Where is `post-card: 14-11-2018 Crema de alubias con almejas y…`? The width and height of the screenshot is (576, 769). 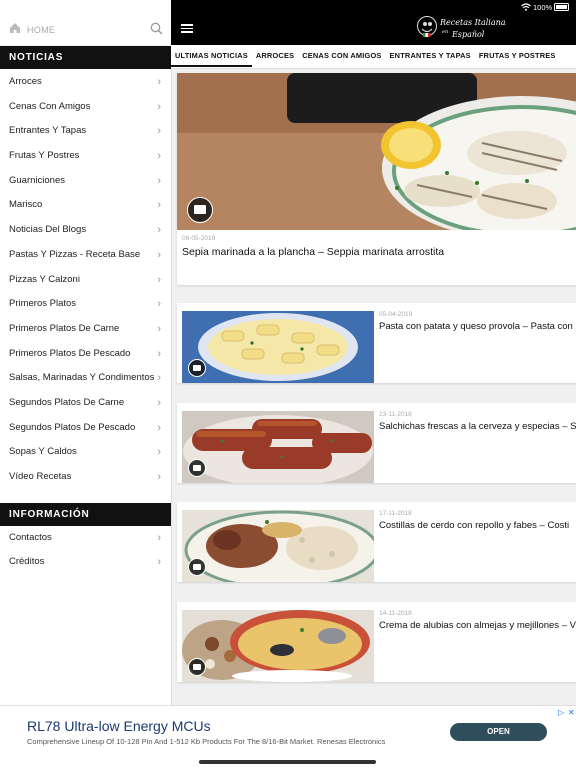
post-card: 14-11-2018 Crema de alubias con almejas y… is located at coordinates (376, 642).